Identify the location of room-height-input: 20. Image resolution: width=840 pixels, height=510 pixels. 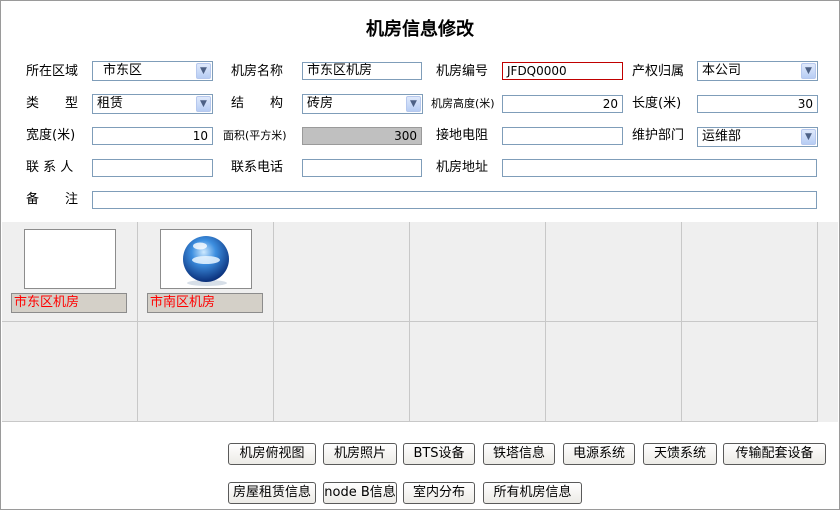
(562, 104).